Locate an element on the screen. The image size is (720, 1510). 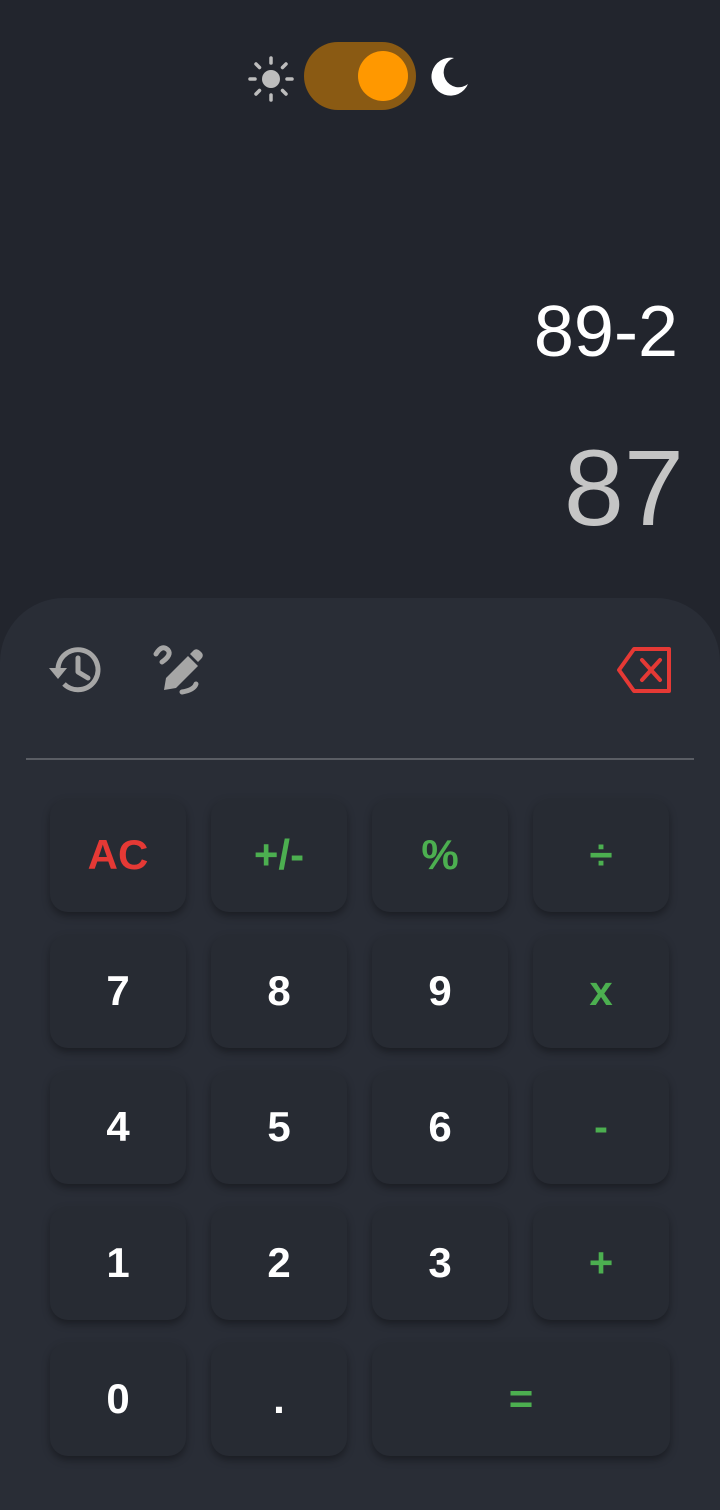
expression-display: 89-2 is located at coordinates (605, 332).